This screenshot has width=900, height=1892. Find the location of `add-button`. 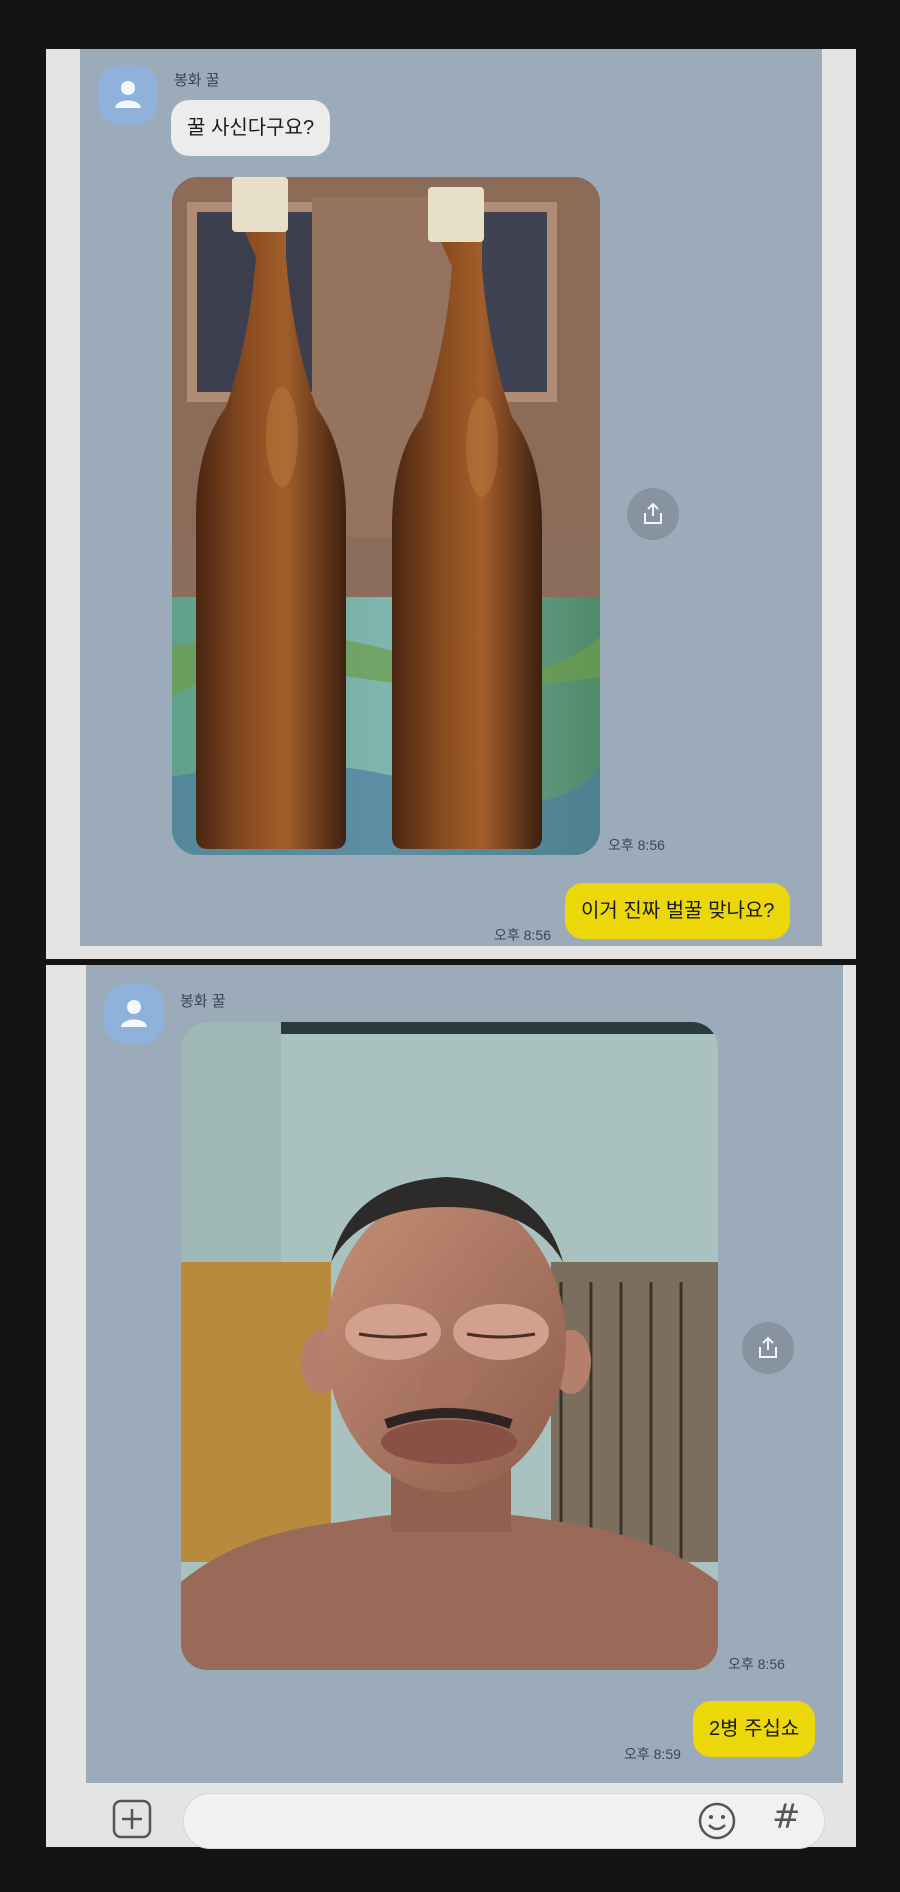

add-button is located at coordinates (132, 1819).